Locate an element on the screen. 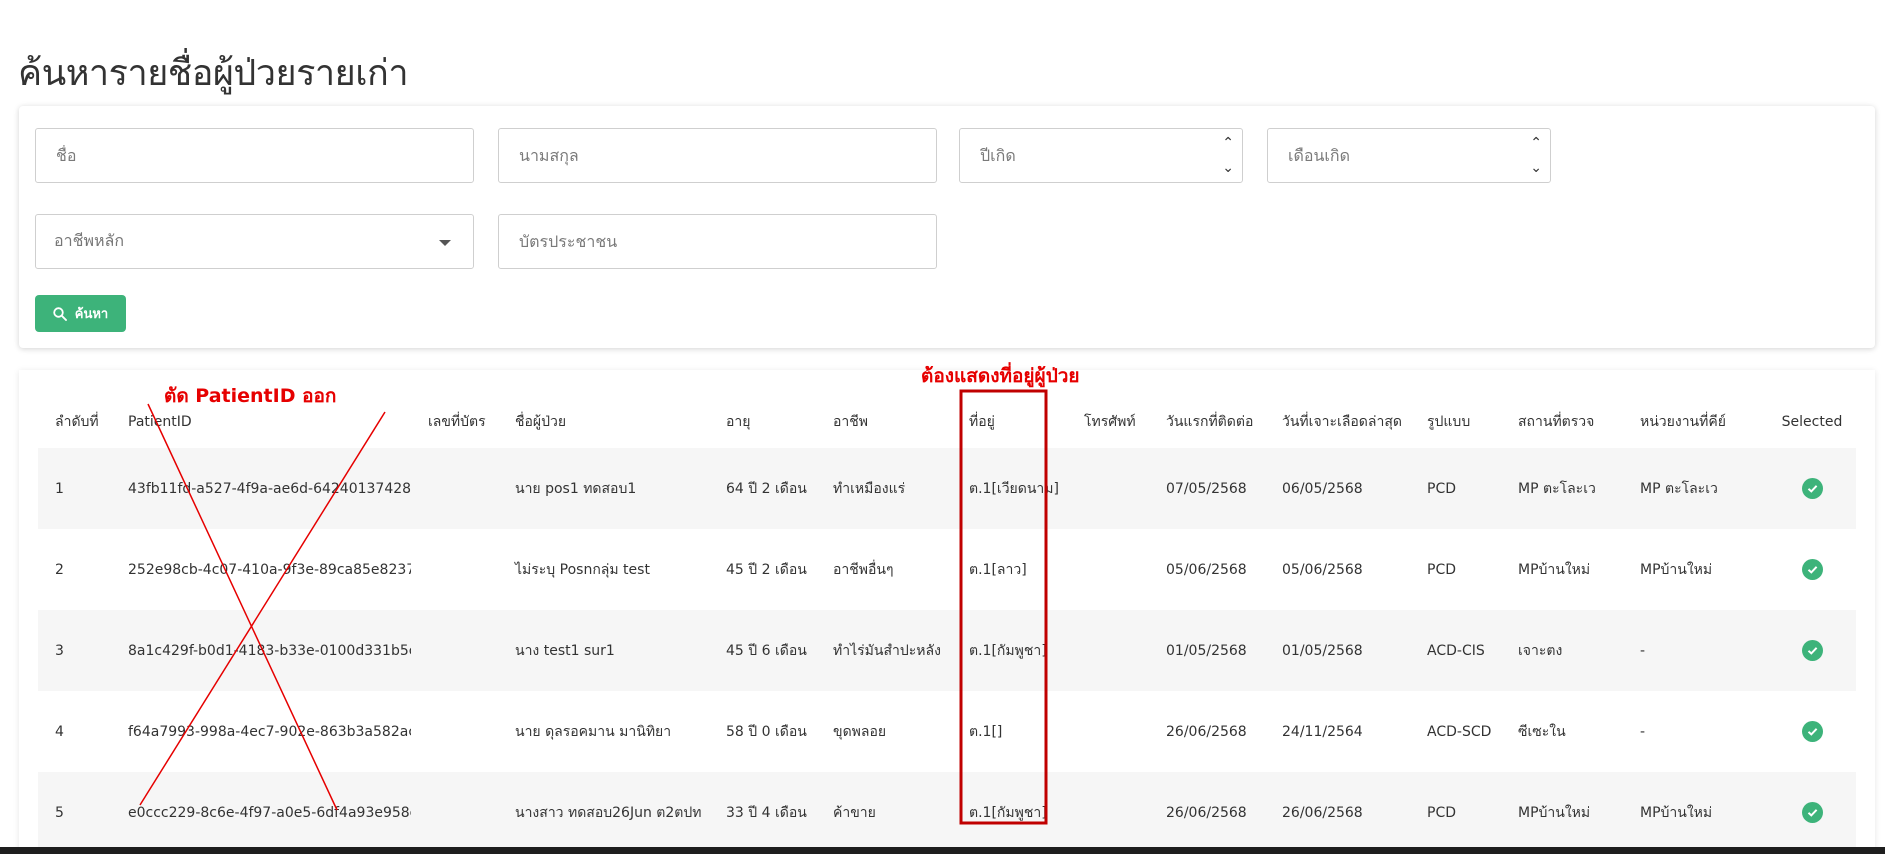  cell-address: ต.1[] is located at coordinates (986, 731).